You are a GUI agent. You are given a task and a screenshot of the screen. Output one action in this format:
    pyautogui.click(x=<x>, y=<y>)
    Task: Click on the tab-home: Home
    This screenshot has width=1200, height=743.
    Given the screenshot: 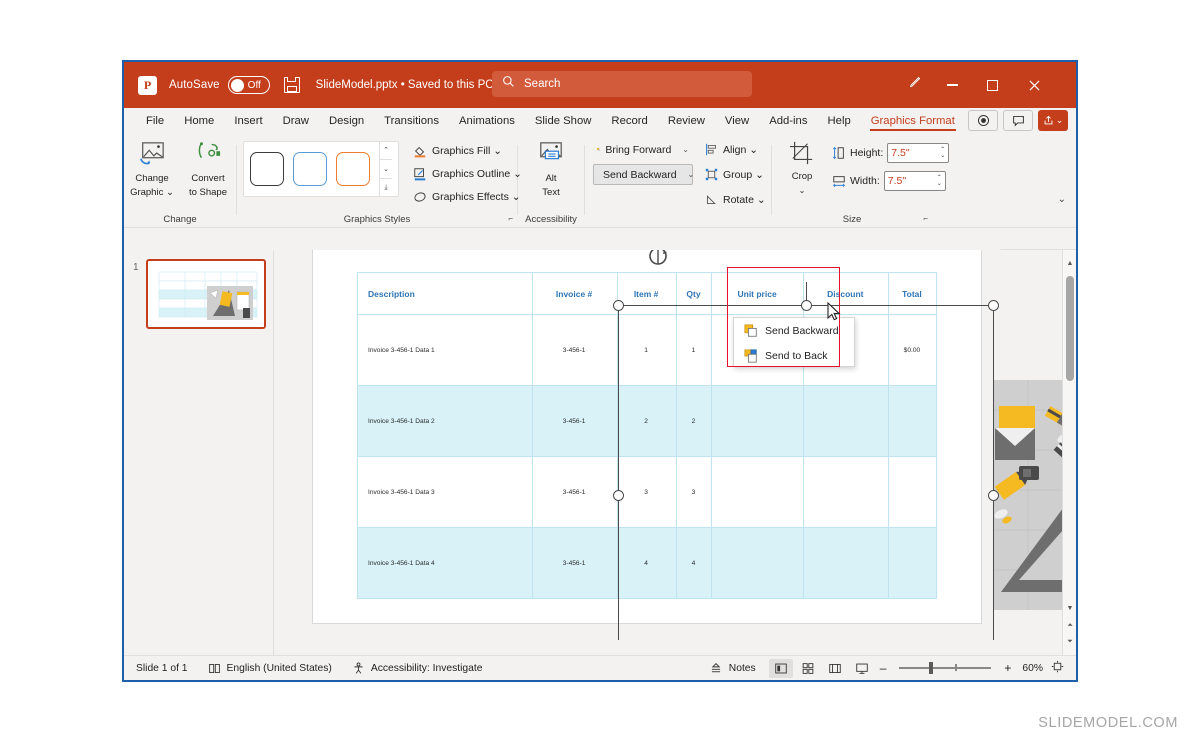 What is the action you would take?
    pyautogui.click(x=199, y=120)
    